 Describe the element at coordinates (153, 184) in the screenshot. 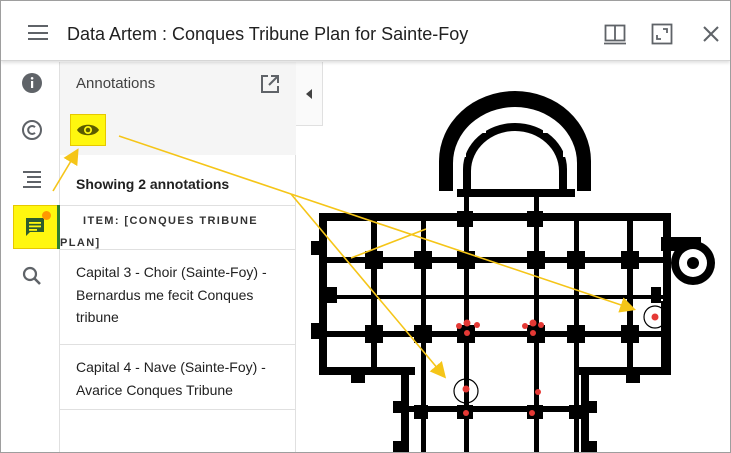

I see `annotation-count: Showing 2 annotations` at that location.